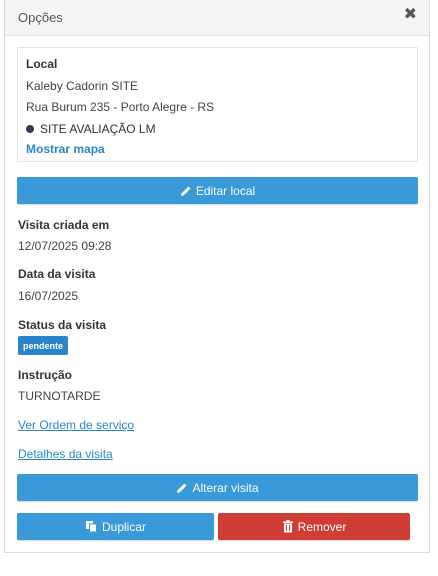 Image resolution: width=438 pixels, height=576 pixels. What do you see at coordinates (91, 527) in the screenshot?
I see `copy-icon` at bounding box center [91, 527].